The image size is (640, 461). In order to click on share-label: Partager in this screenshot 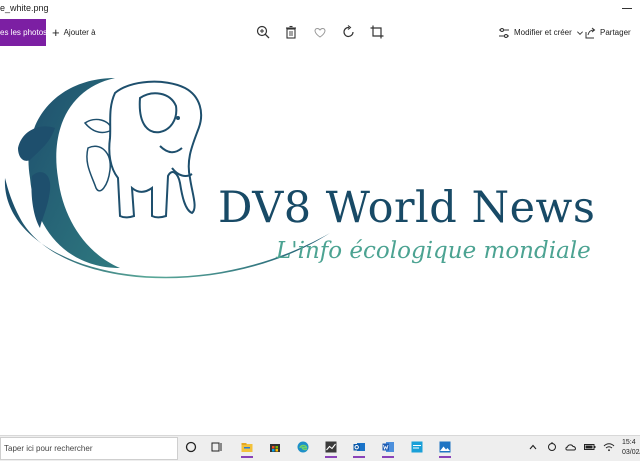, I will do `click(615, 32)`.